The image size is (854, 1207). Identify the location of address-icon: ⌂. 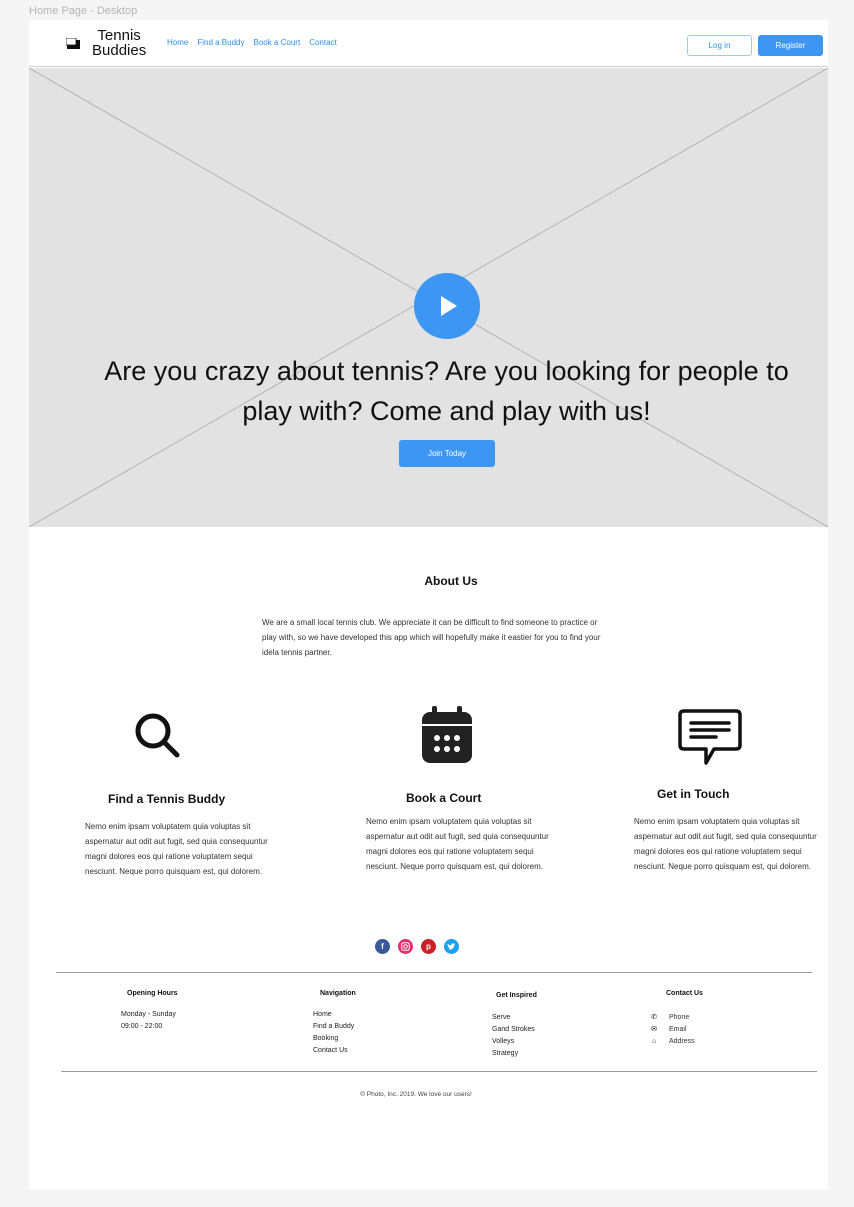
(654, 1041).